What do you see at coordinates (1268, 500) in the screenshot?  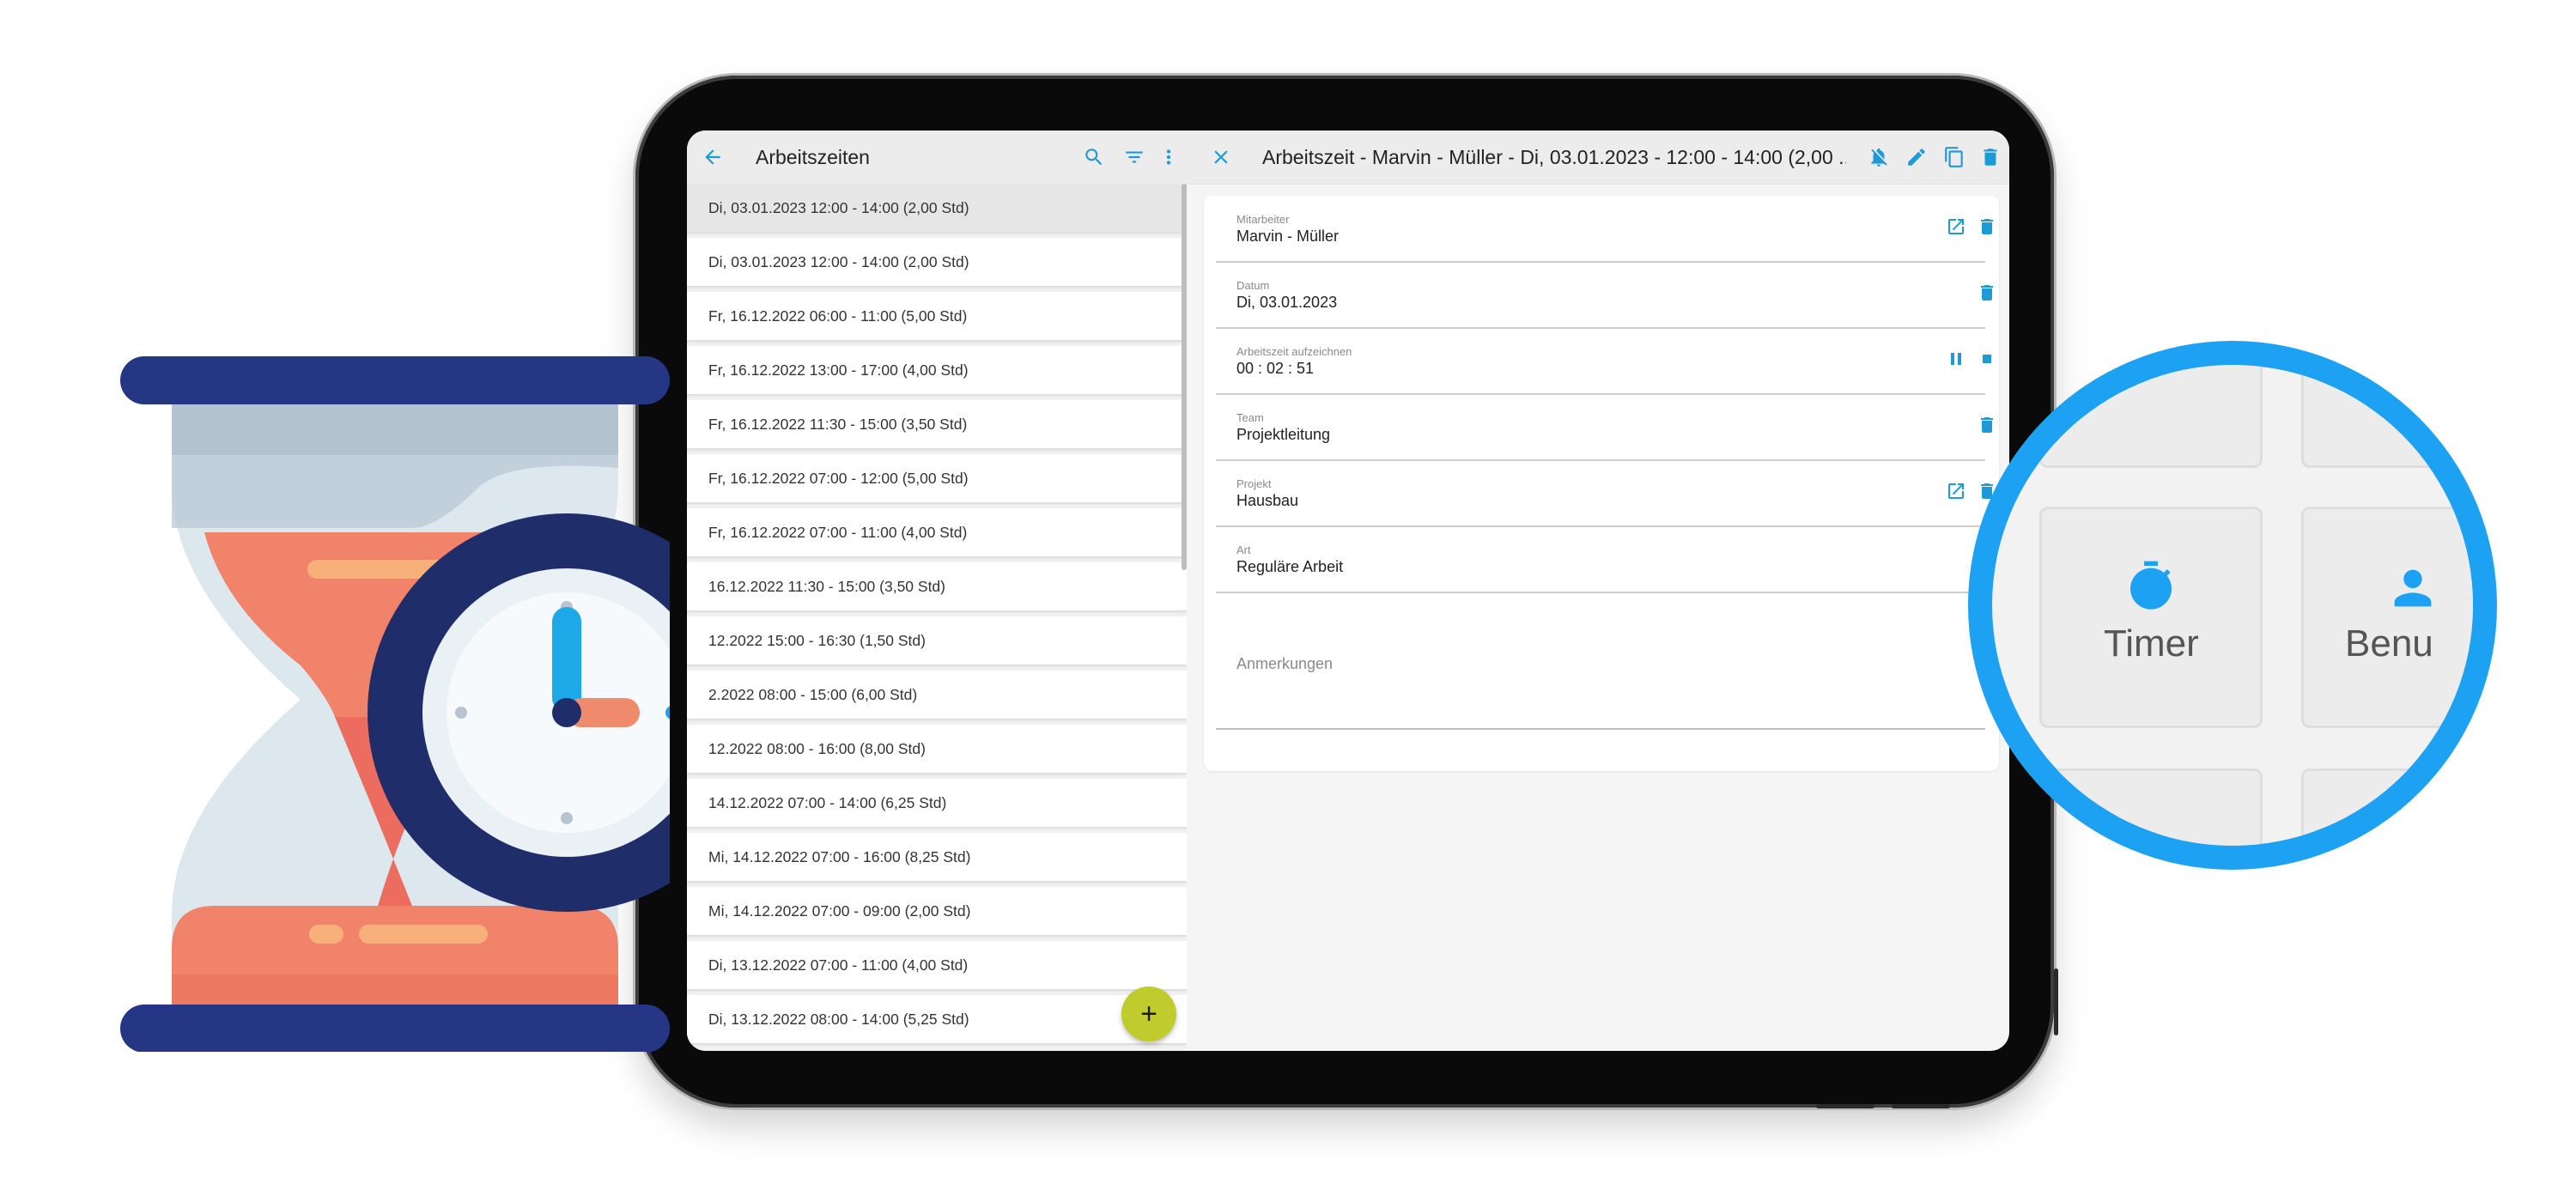 I see `field-value: Hausbau` at bounding box center [1268, 500].